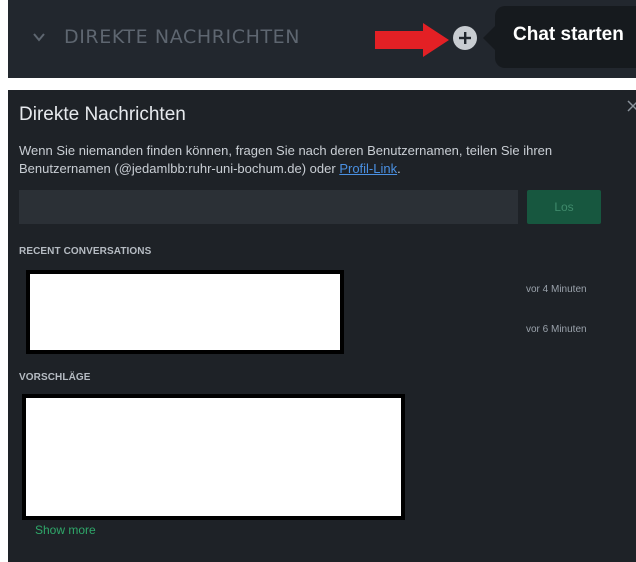  What do you see at coordinates (182, 37) in the screenshot?
I see `dm-section-label: DIREKTE NACHRICHTEN` at bounding box center [182, 37].